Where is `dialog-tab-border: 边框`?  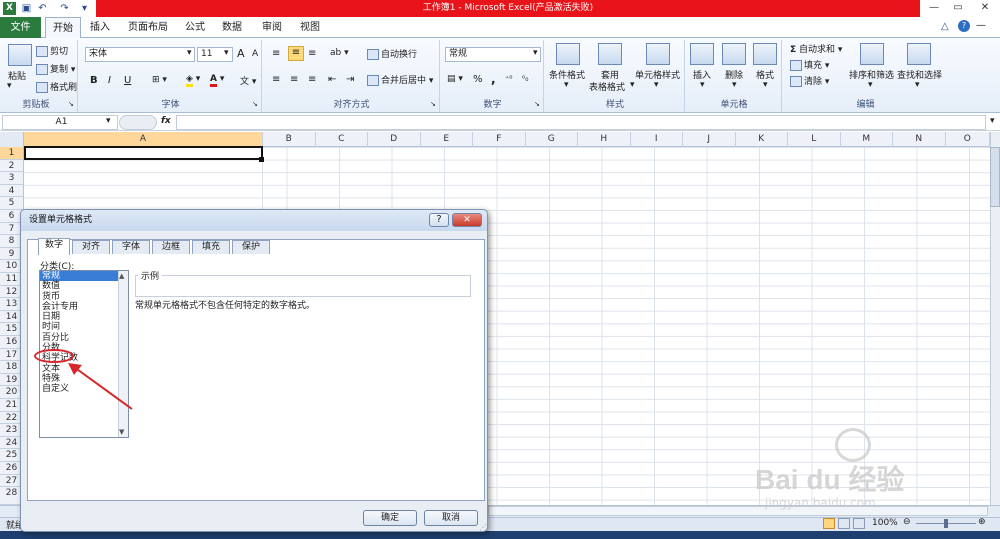
dialog-tab-border: 边框 is located at coordinates (171, 247).